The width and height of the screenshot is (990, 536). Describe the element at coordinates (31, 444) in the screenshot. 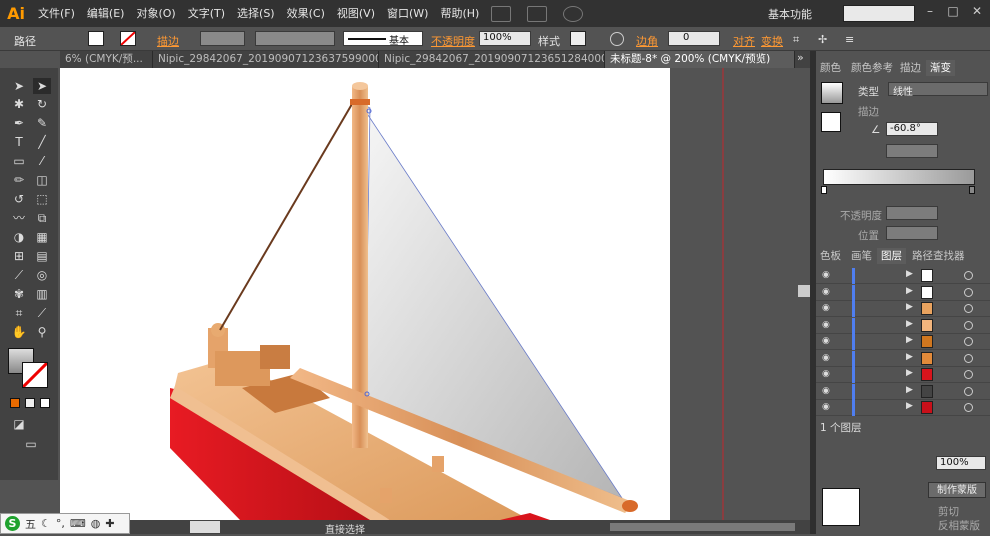

I see `screen-mode-icon: ▭` at that location.